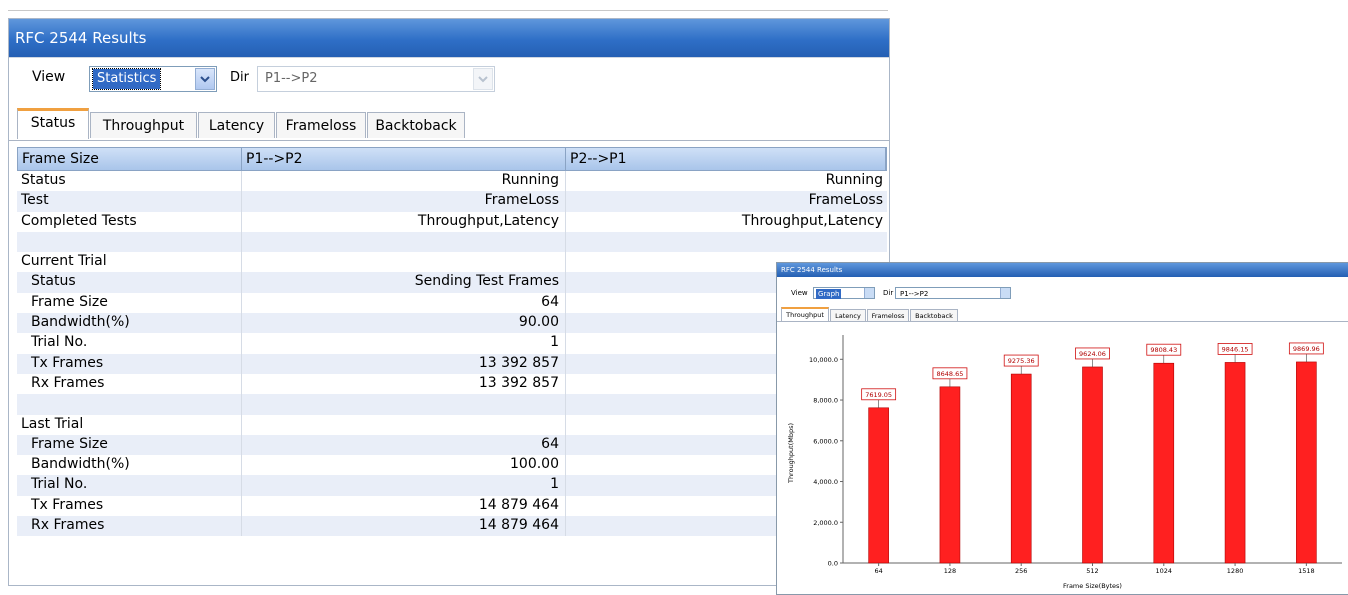 The image size is (1348, 595). Describe the element at coordinates (130, 159) in the screenshot. I see `column-header-frame-size: Frame Size` at that location.